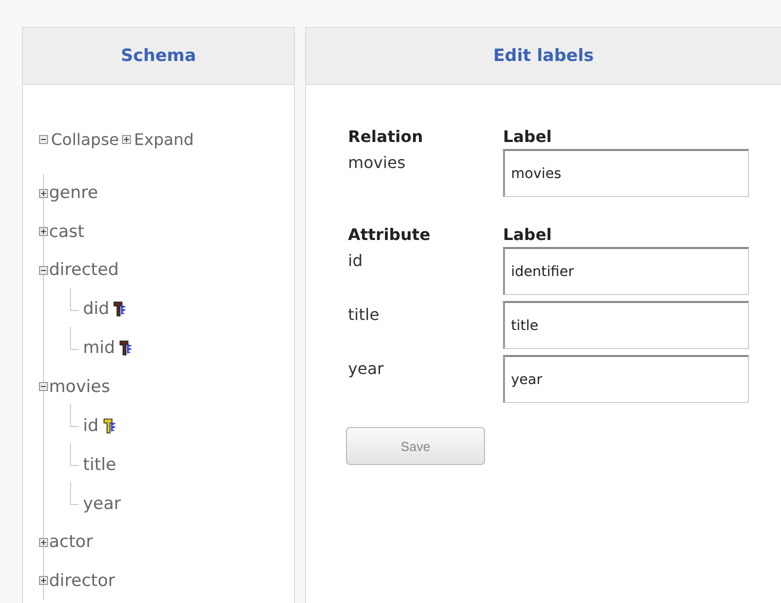 This screenshot has width=781, height=603. Describe the element at coordinates (79, 386) in the screenshot. I see `tree-item: movies` at that location.